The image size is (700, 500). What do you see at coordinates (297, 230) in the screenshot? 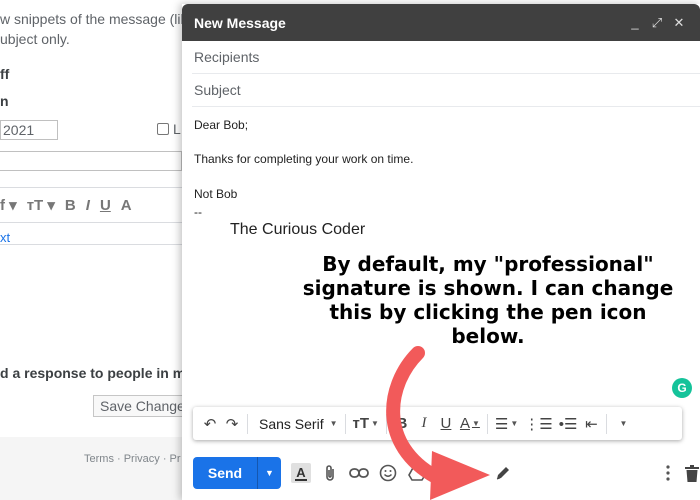
I see `signature-text: The Curious Coder` at bounding box center [297, 230].